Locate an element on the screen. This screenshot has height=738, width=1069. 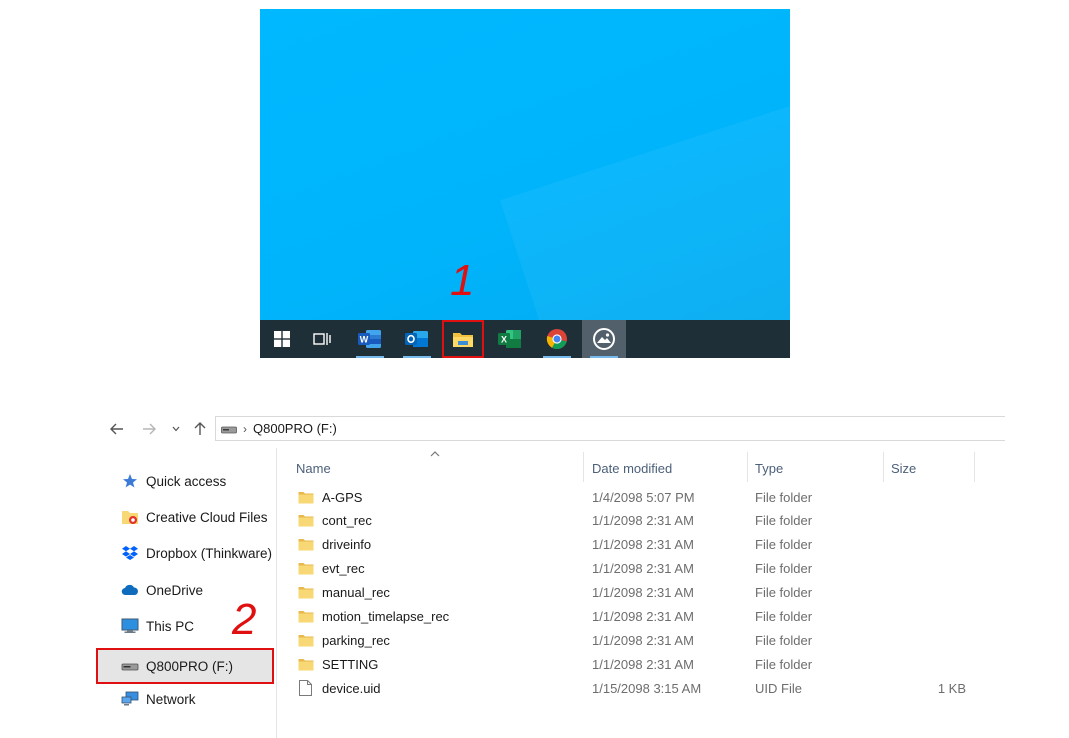
breadcrumb-drive: Q800PRO (F:) is located at coordinates (295, 428).